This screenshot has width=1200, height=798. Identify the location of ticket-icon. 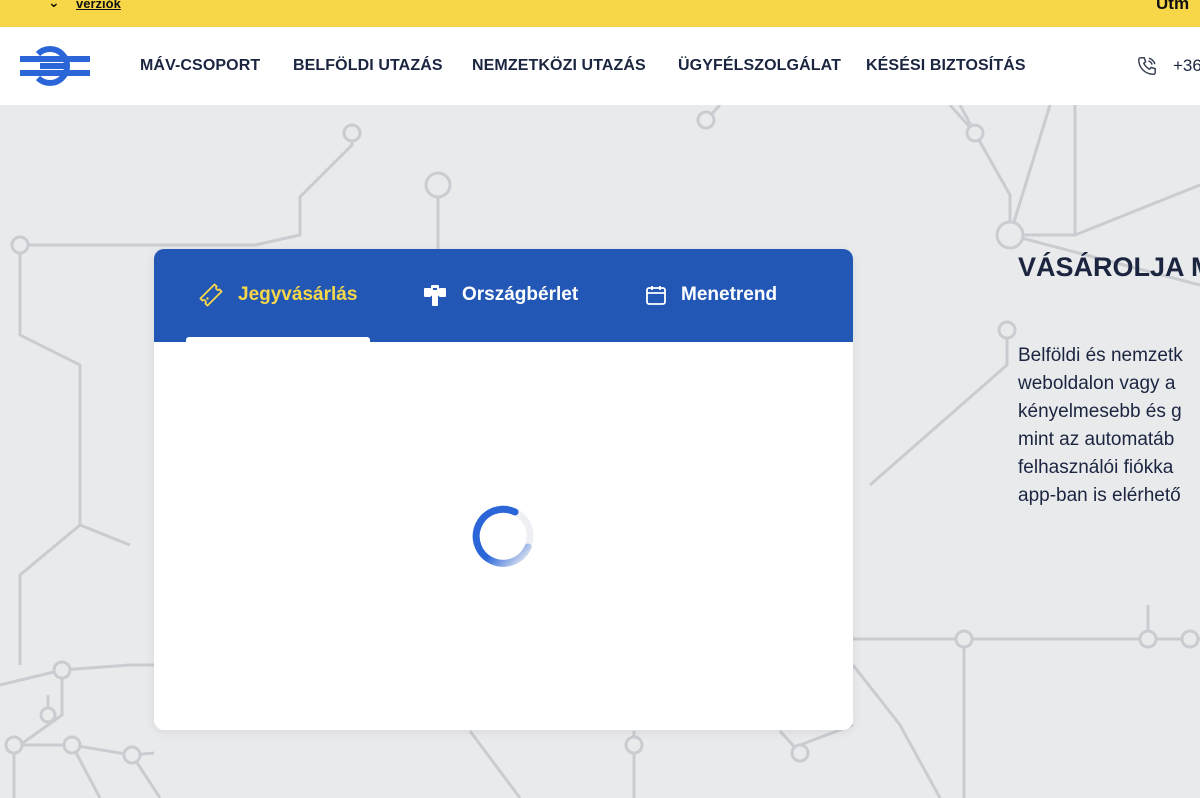
(211, 295).